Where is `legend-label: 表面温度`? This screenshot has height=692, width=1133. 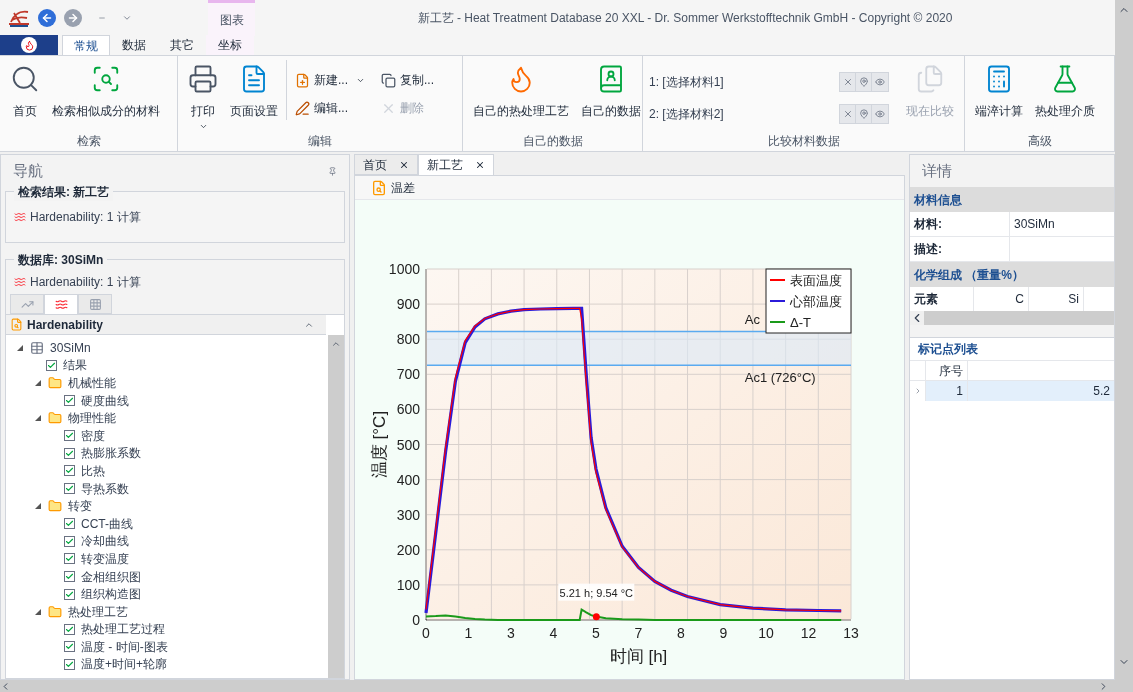
legend-label: 表面温度 is located at coordinates (816, 280).